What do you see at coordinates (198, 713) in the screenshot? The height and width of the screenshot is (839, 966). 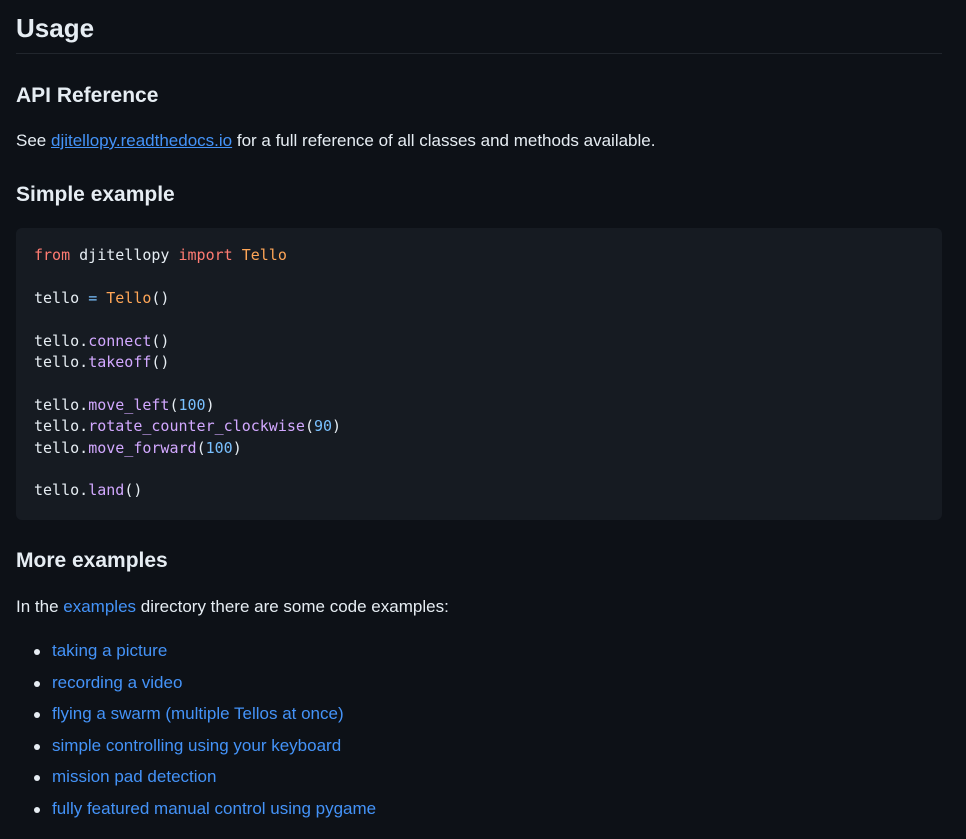 I see `example-link-flying-swarm: flying a swarm (multiple Tellos at once)` at bounding box center [198, 713].